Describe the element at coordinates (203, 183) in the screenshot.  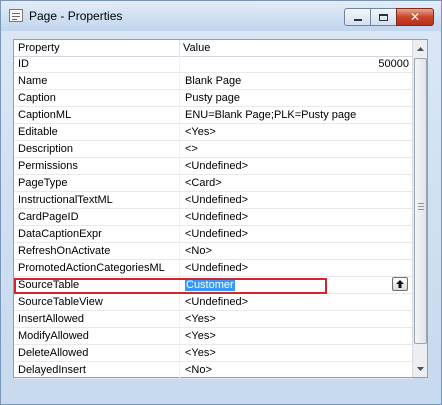
I see `property-value: <Card>` at that location.